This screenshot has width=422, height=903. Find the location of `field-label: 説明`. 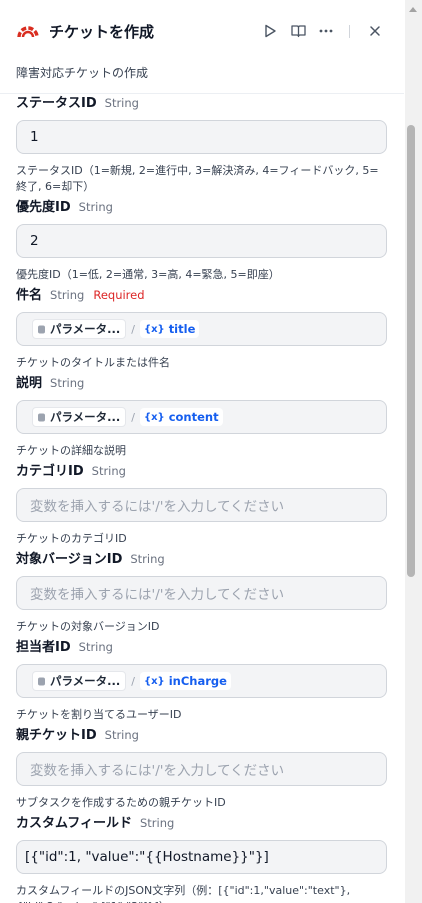

field-label: 説明 is located at coordinates (29, 383).